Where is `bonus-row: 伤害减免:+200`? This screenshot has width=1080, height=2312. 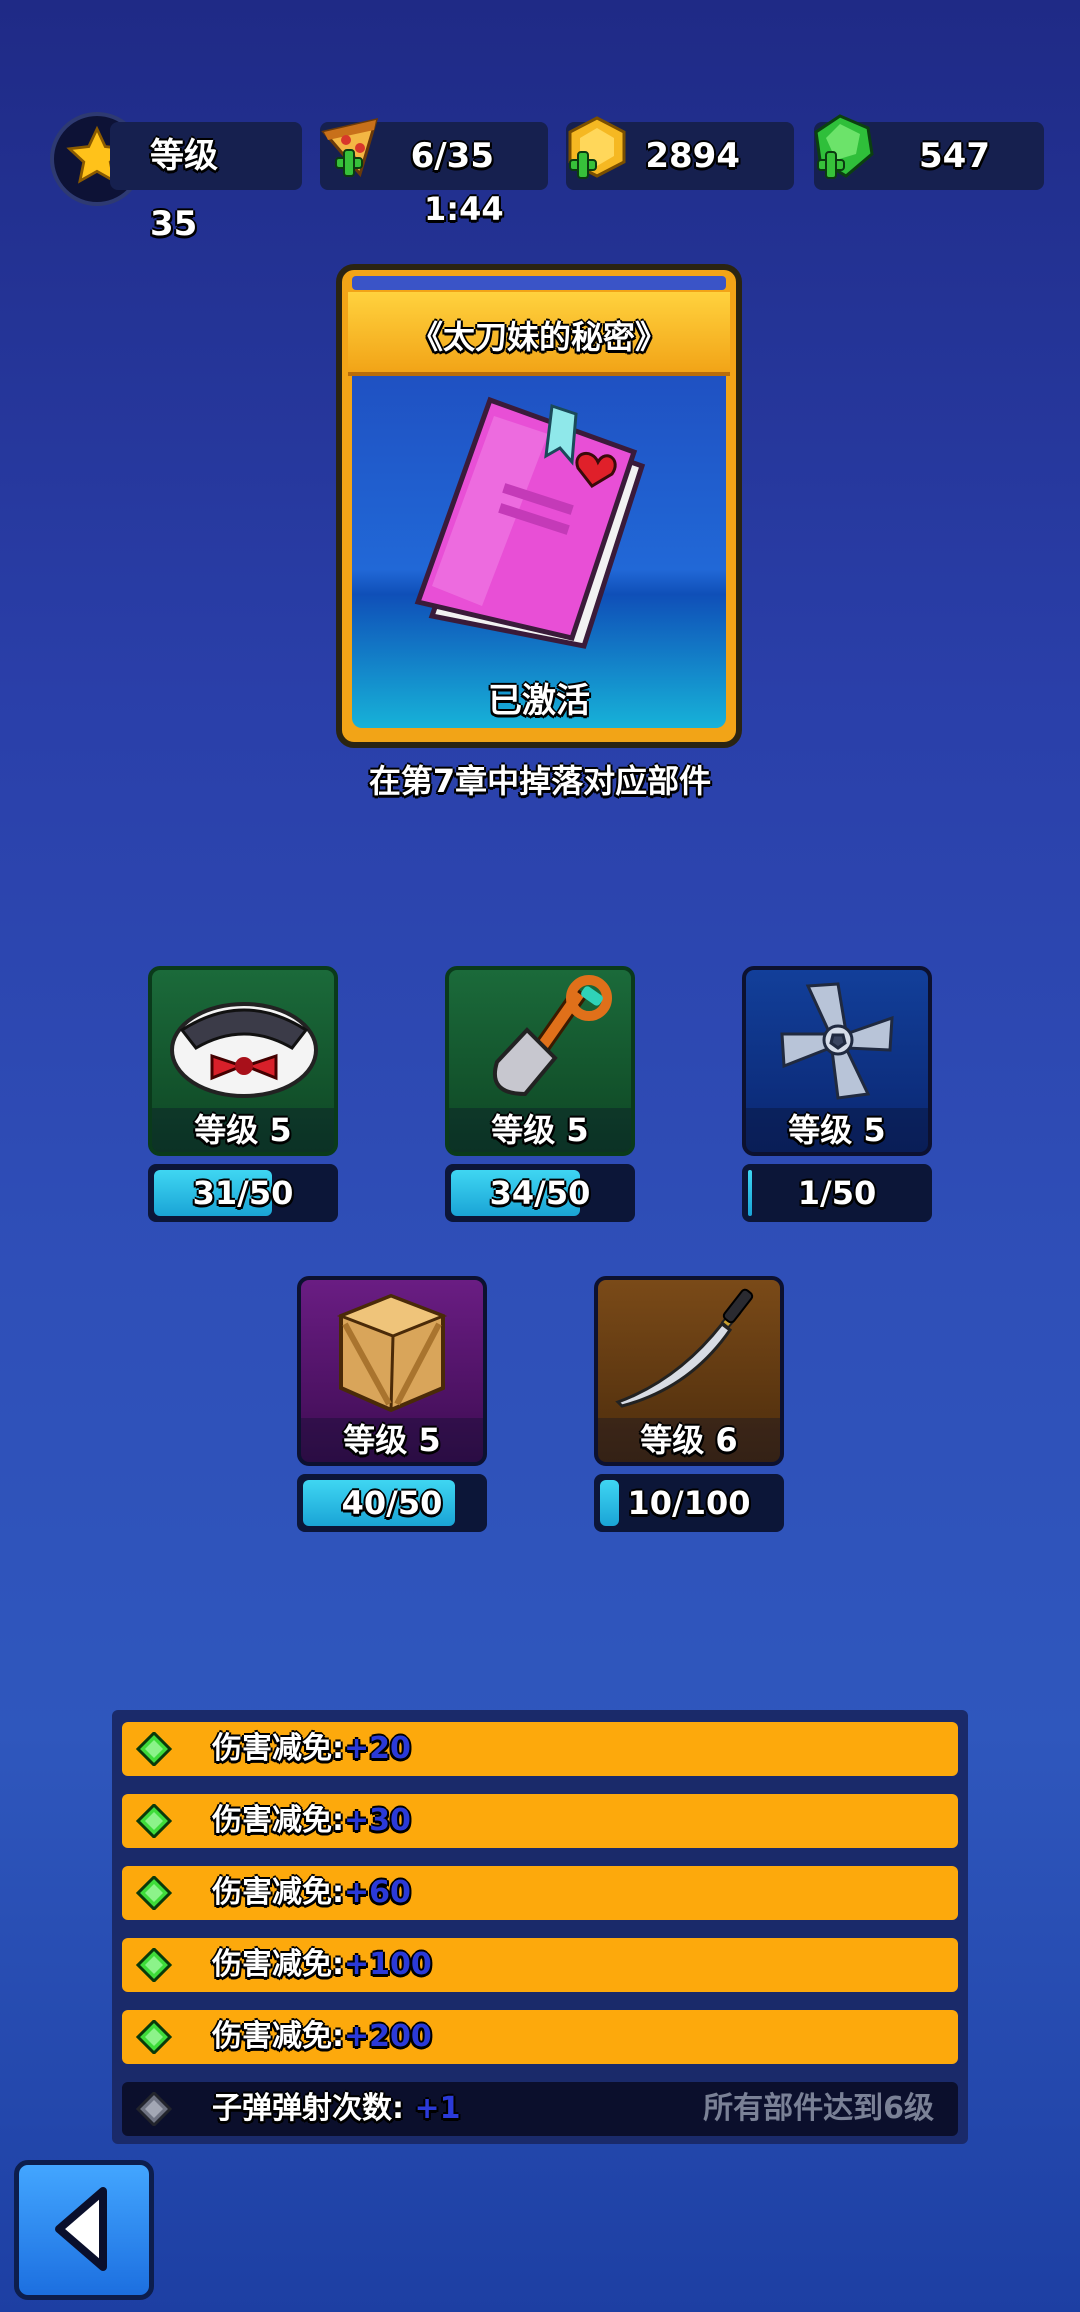
bonus-row: 伤害减免:+200 is located at coordinates (540, 2037).